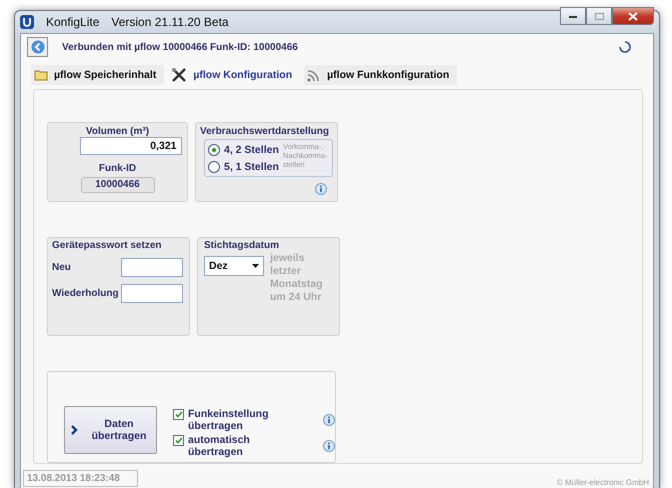  I want to click on loading-spinner-icon, so click(625, 47).